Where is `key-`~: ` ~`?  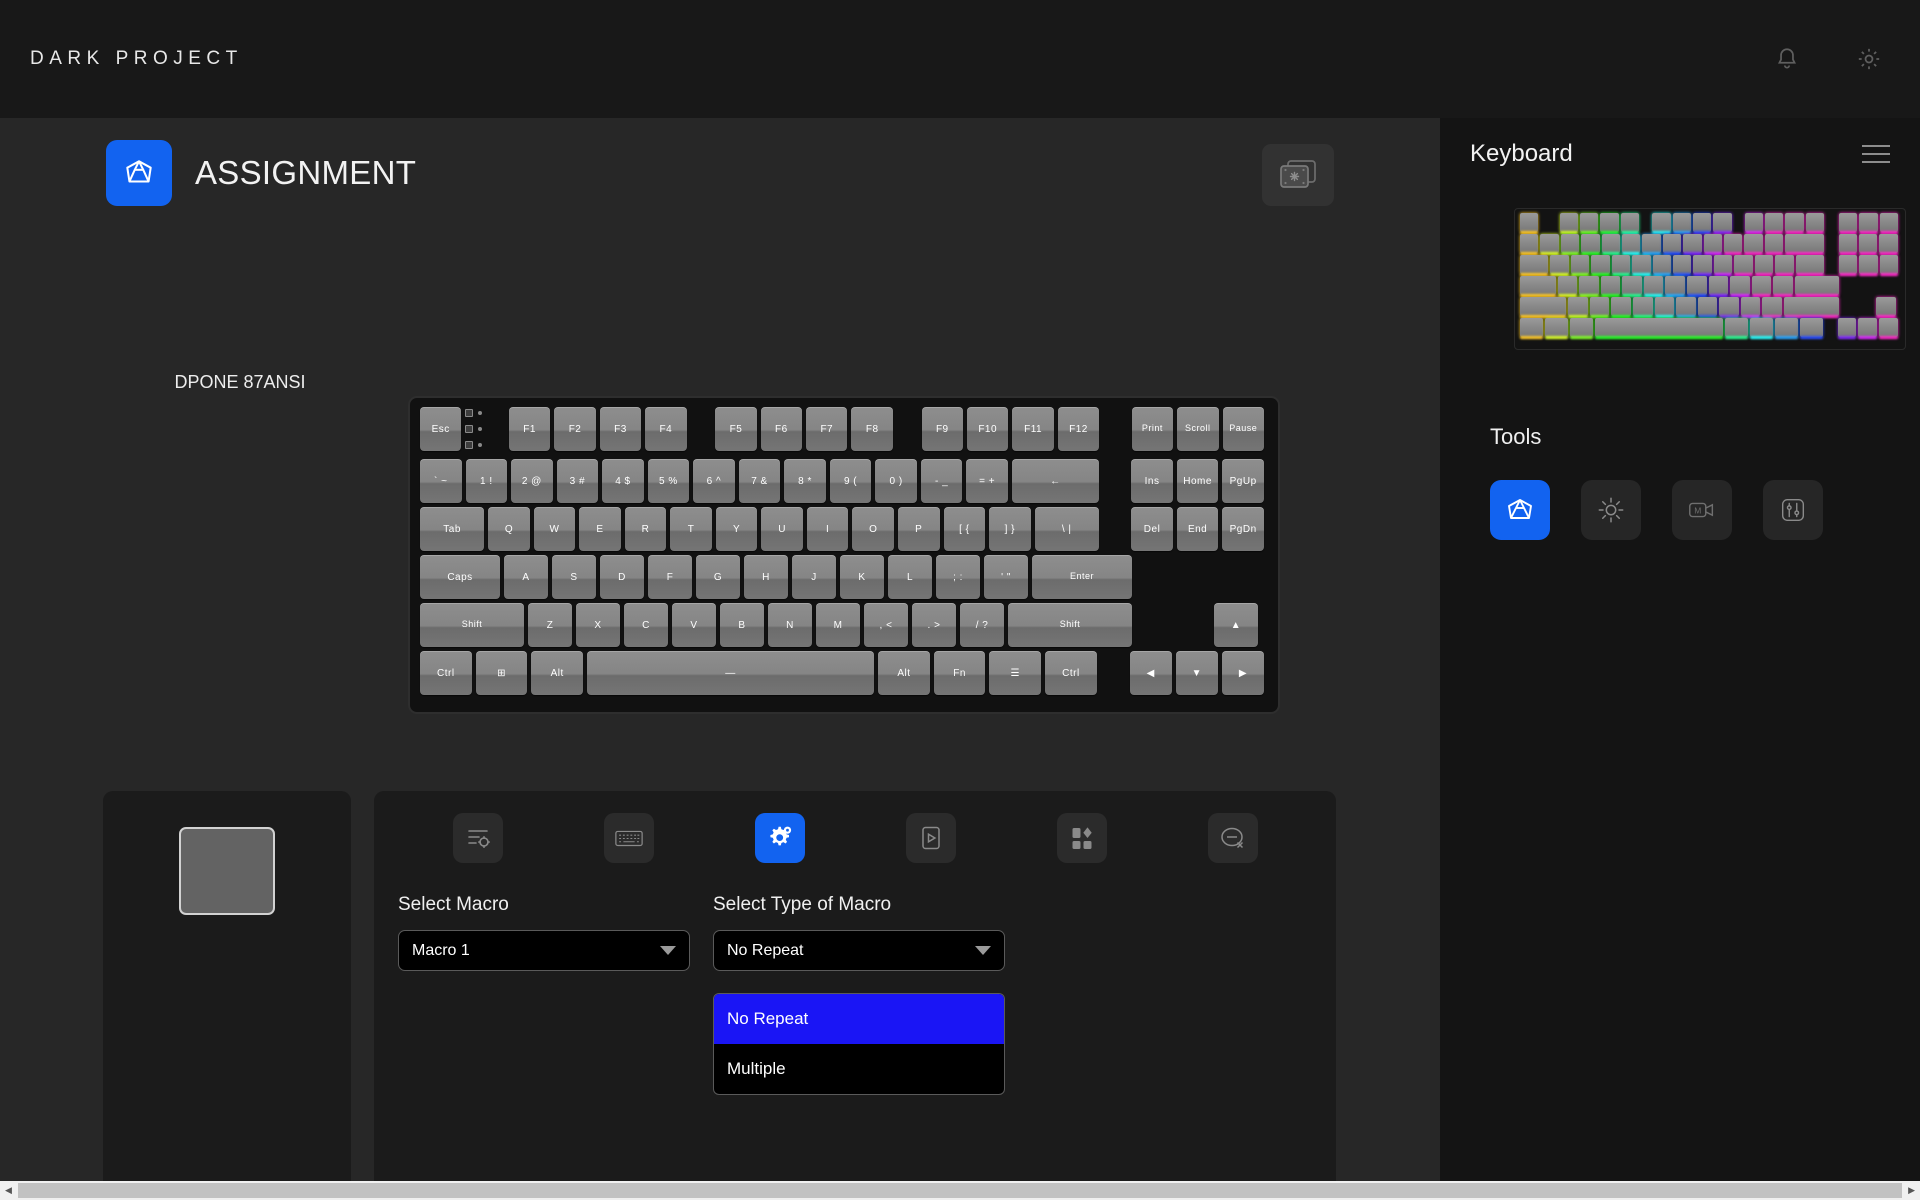 key-`~: ` ~ is located at coordinates (441, 481).